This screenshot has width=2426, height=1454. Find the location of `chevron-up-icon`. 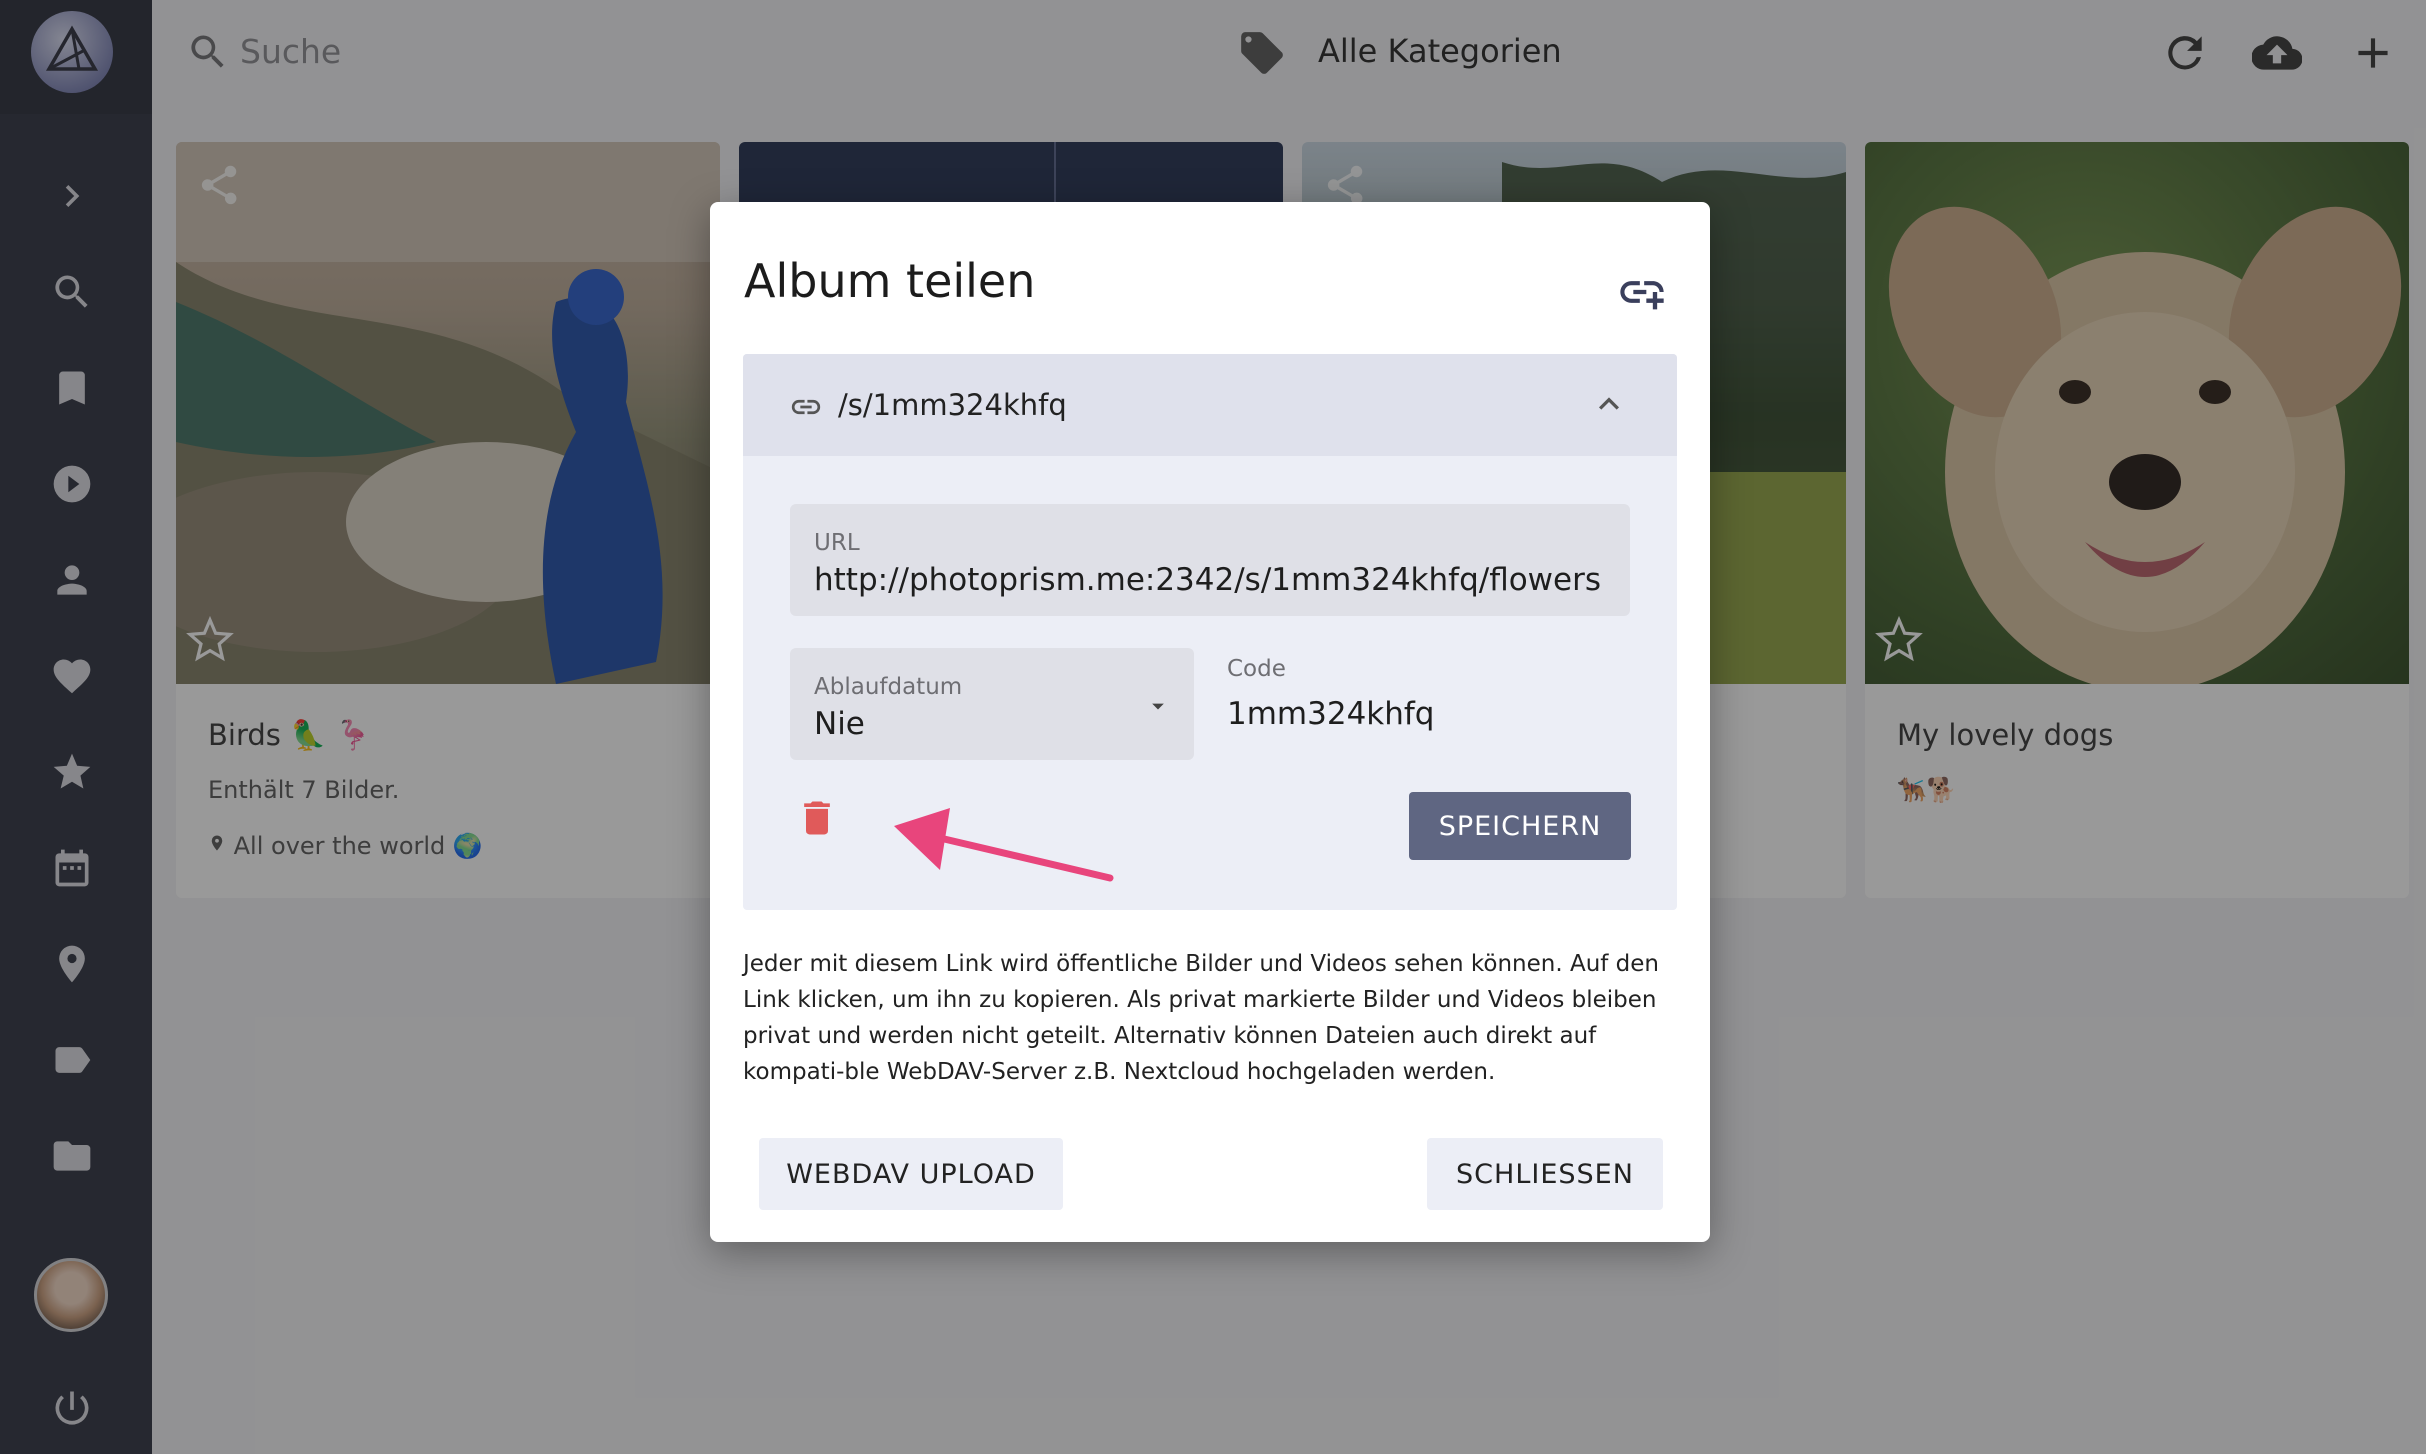

chevron-up-icon is located at coordinates (1609, 404).